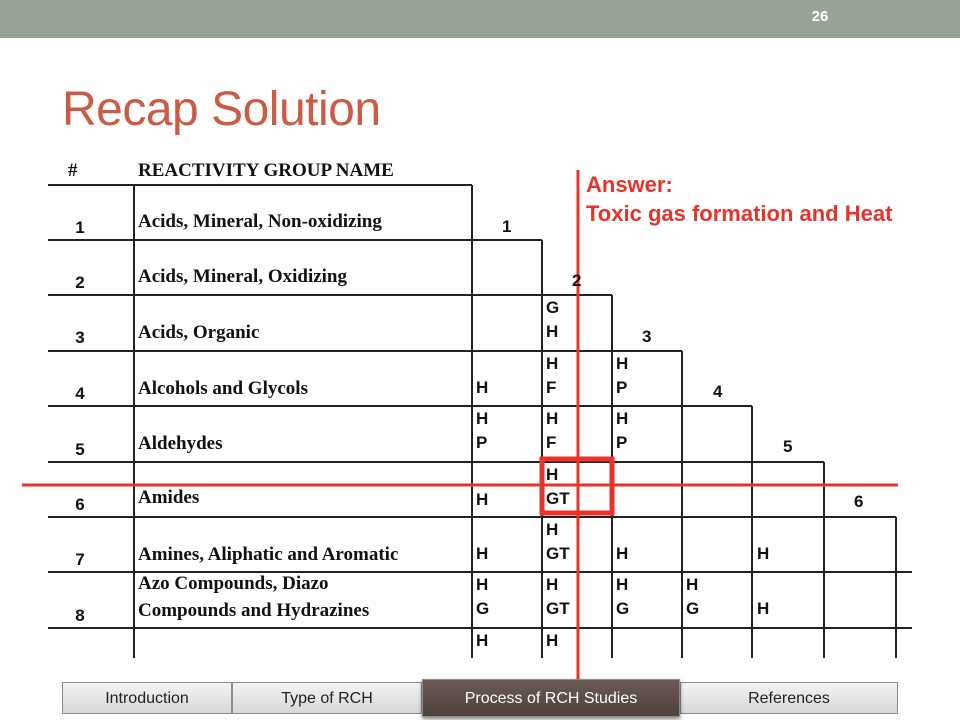 This screenshot has height=720, width=960. I want to click on answer-label: Answer:, so click(629, 184).